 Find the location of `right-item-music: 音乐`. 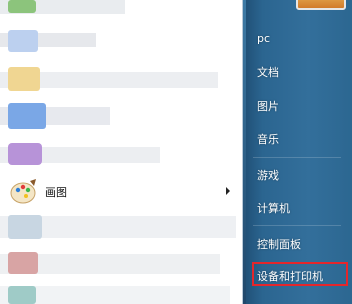

right-item-music: 音乐 is located at coordinates (268, 139).